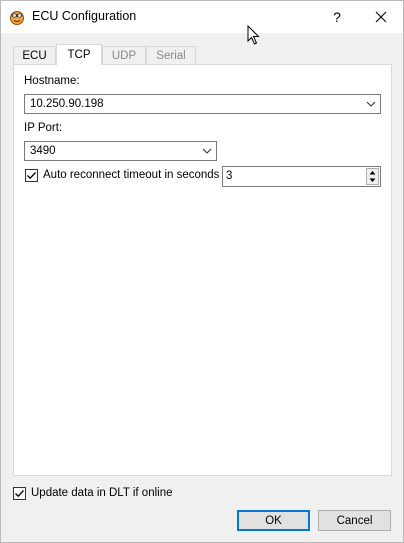 The height and width of the screenshot is (543, 404). I want to click on ip-port-label: IP Port:, so click(43, 128).